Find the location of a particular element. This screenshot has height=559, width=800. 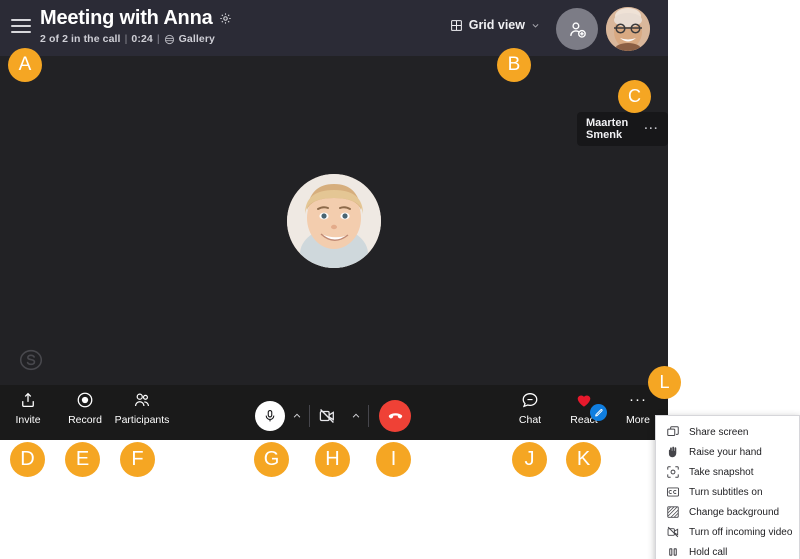

record-button: Record is located at coordinates (85, 408).